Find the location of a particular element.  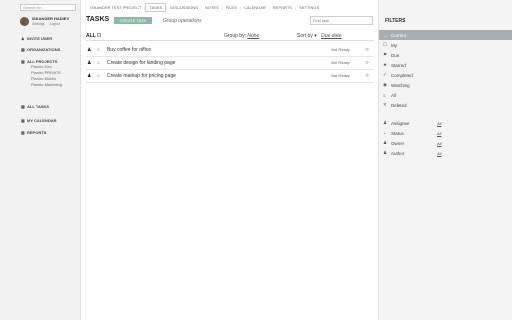

filter-label: Due is located at coordinates (395, 55).